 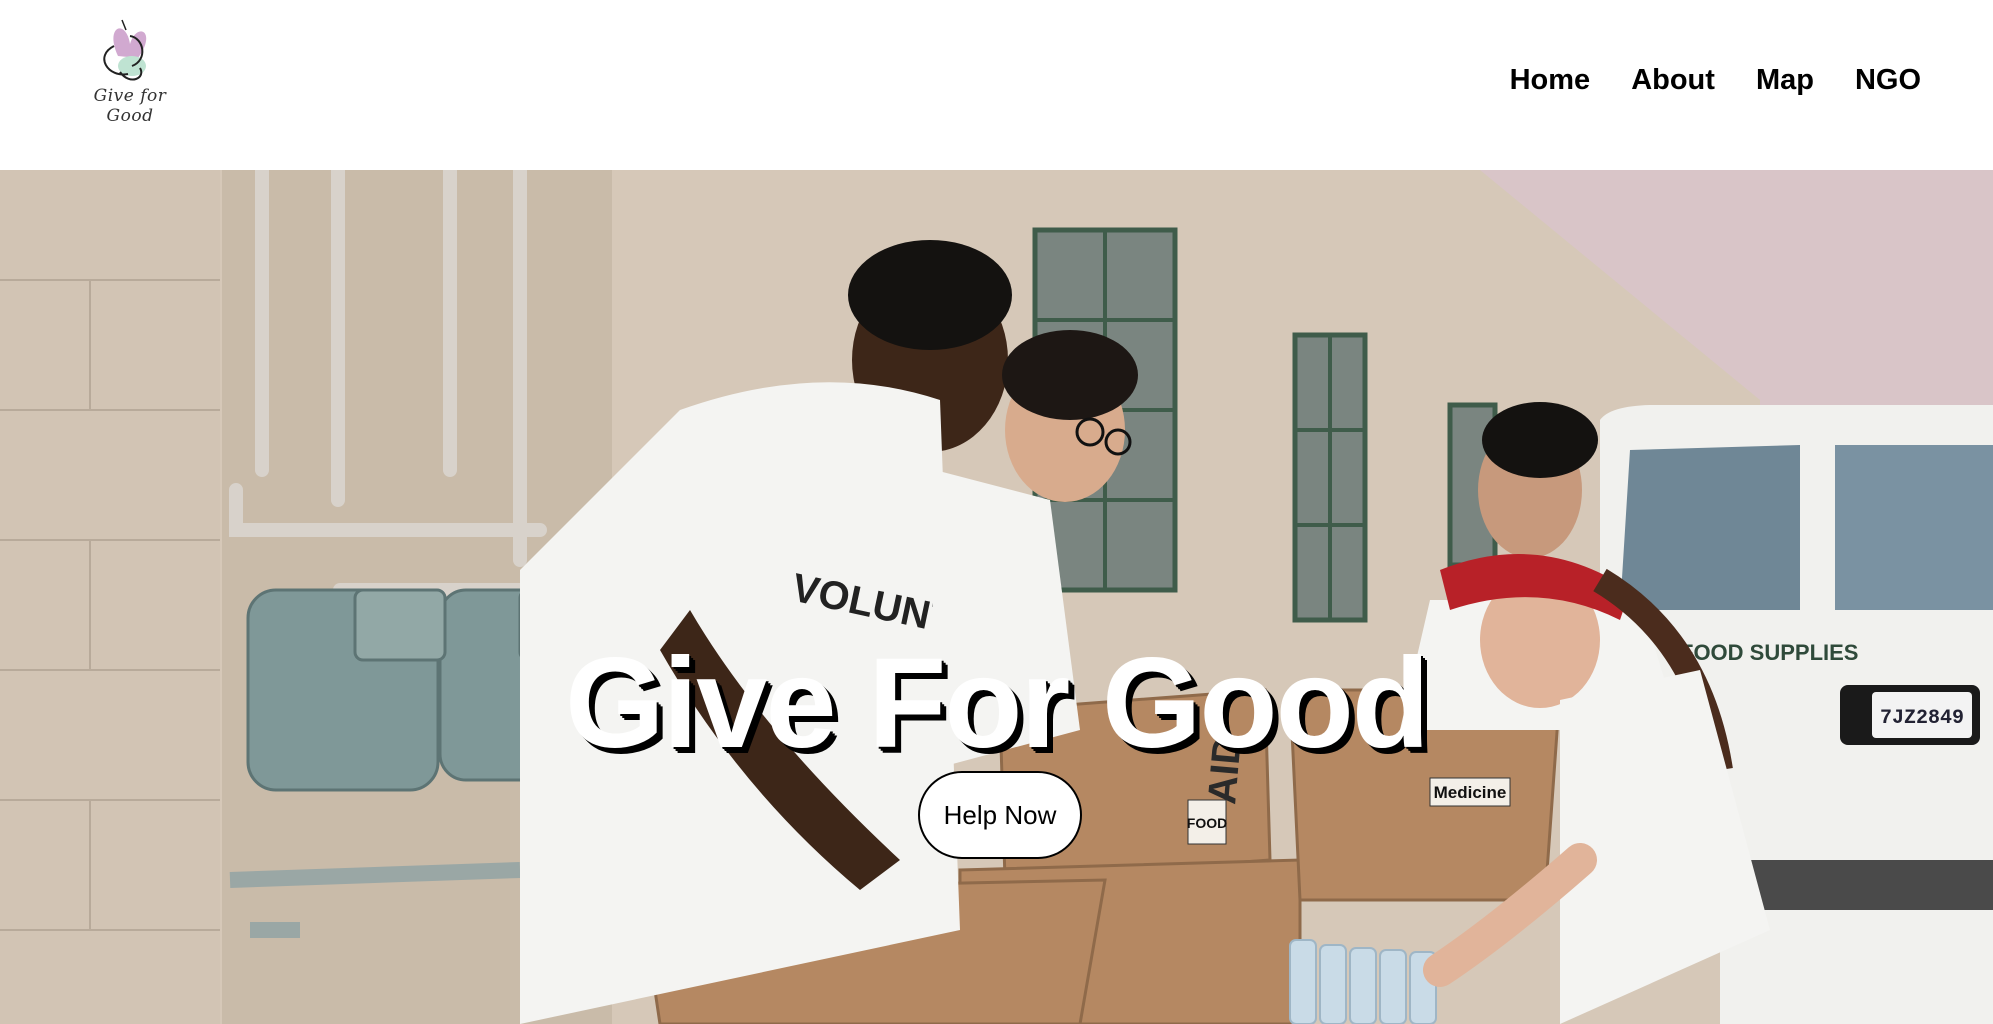 I want to click on medicine-box-label: Medicine, so click(x=1470, y=792).